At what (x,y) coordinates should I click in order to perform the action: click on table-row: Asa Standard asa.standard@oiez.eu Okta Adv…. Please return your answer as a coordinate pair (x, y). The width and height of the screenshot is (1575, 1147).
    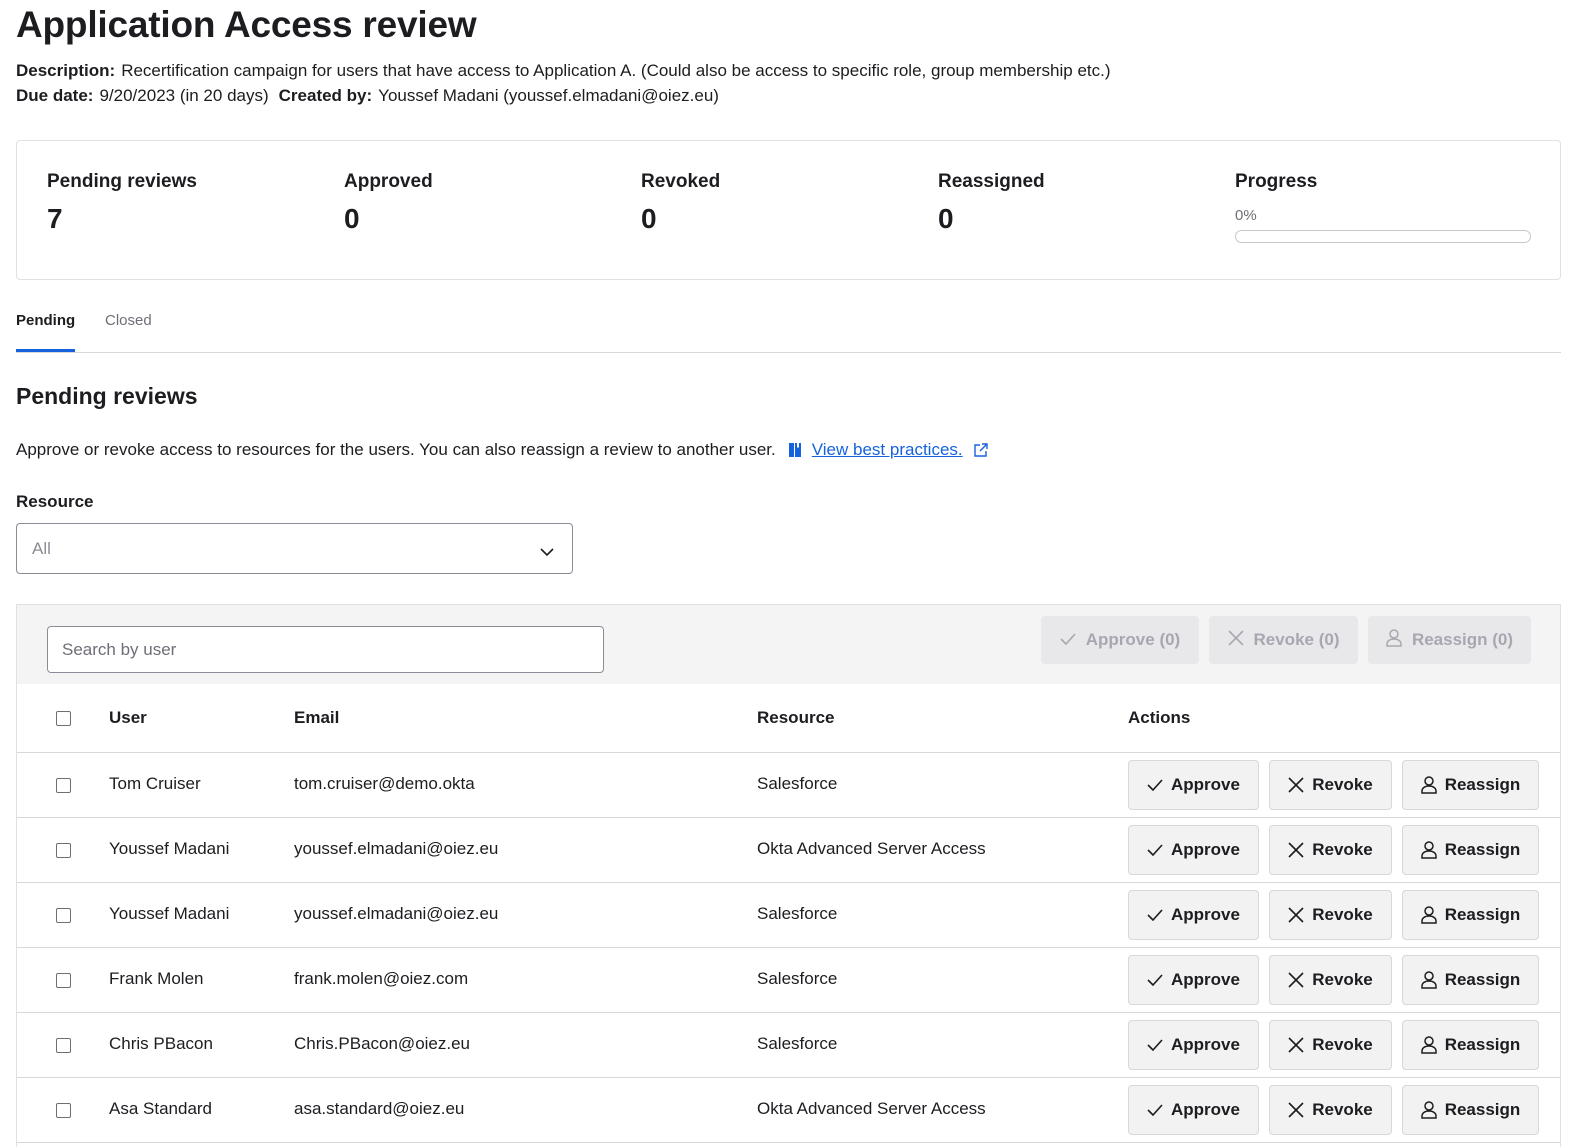
    Looking at the image, I should click on (788, 1110).